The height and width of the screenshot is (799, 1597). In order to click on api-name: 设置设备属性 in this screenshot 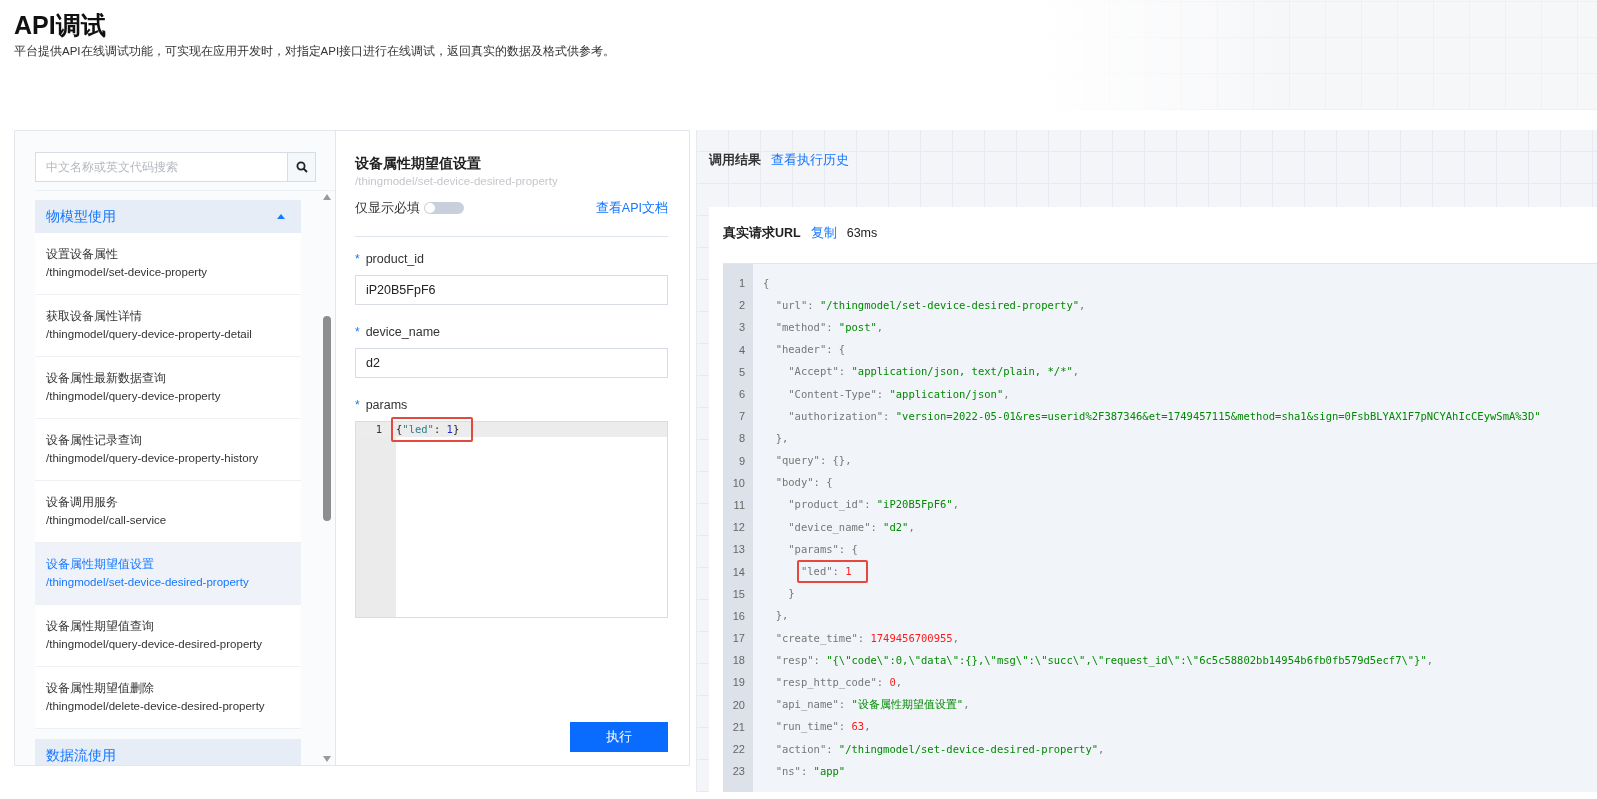, I will do `click(82, 254)`.